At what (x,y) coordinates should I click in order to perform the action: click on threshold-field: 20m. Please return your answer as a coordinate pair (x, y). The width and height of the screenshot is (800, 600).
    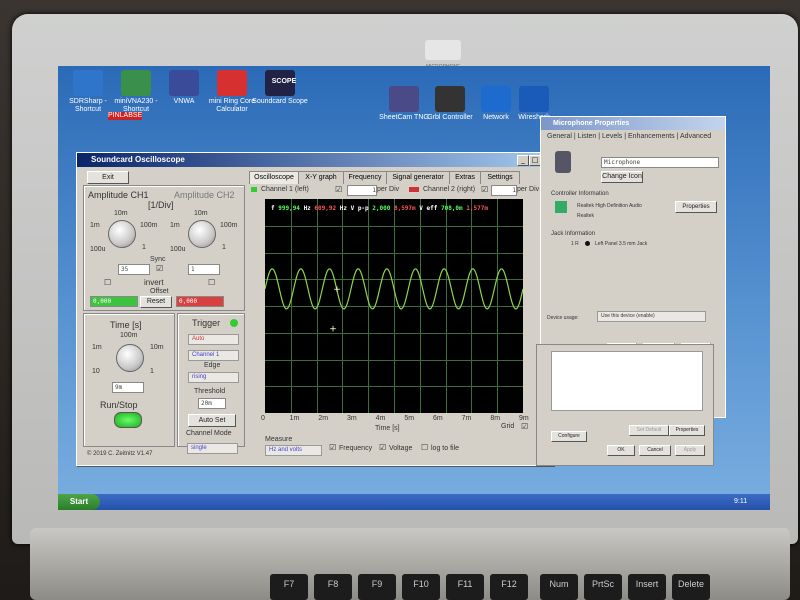
    Looking at the image, I should click on (212, 403).